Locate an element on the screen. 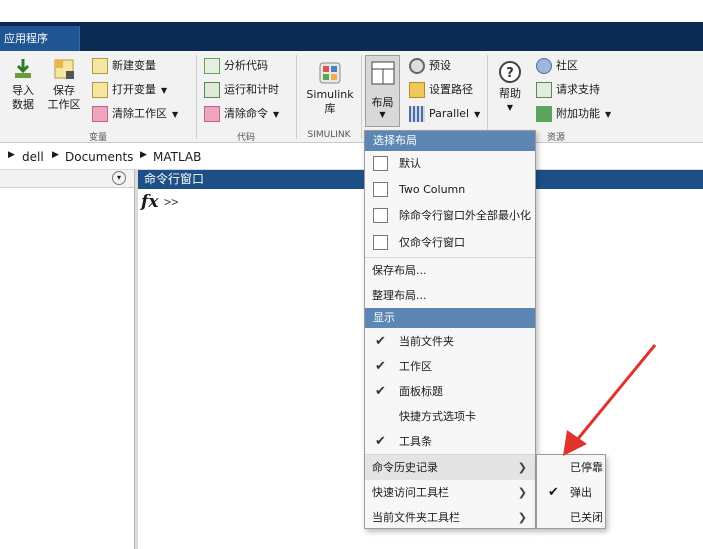 The width and height of the screenshot is (703, 549). menu-item-label: 面板标题 is located at coordinates (421, 391).